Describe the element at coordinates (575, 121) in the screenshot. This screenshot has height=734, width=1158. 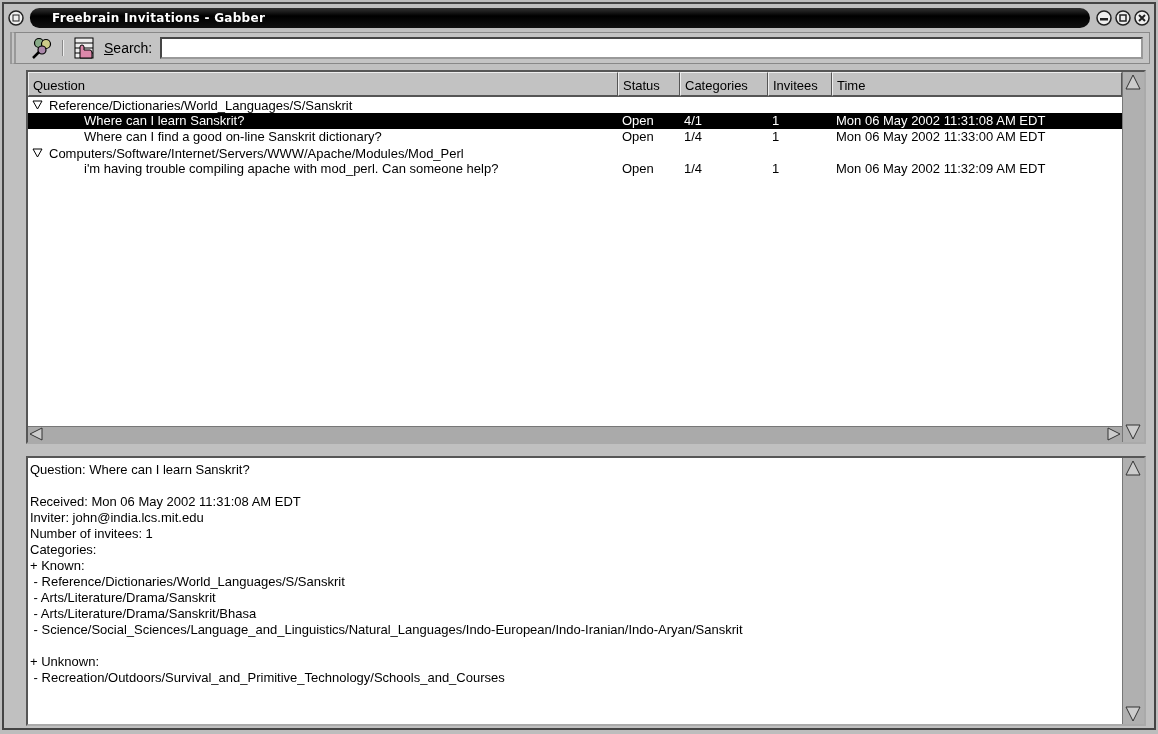
I see `question-row: Where can I learn Sanskrit? Open 4/1 1 Mon 06 May 2002 11:31:08 AM EDT` at that location.